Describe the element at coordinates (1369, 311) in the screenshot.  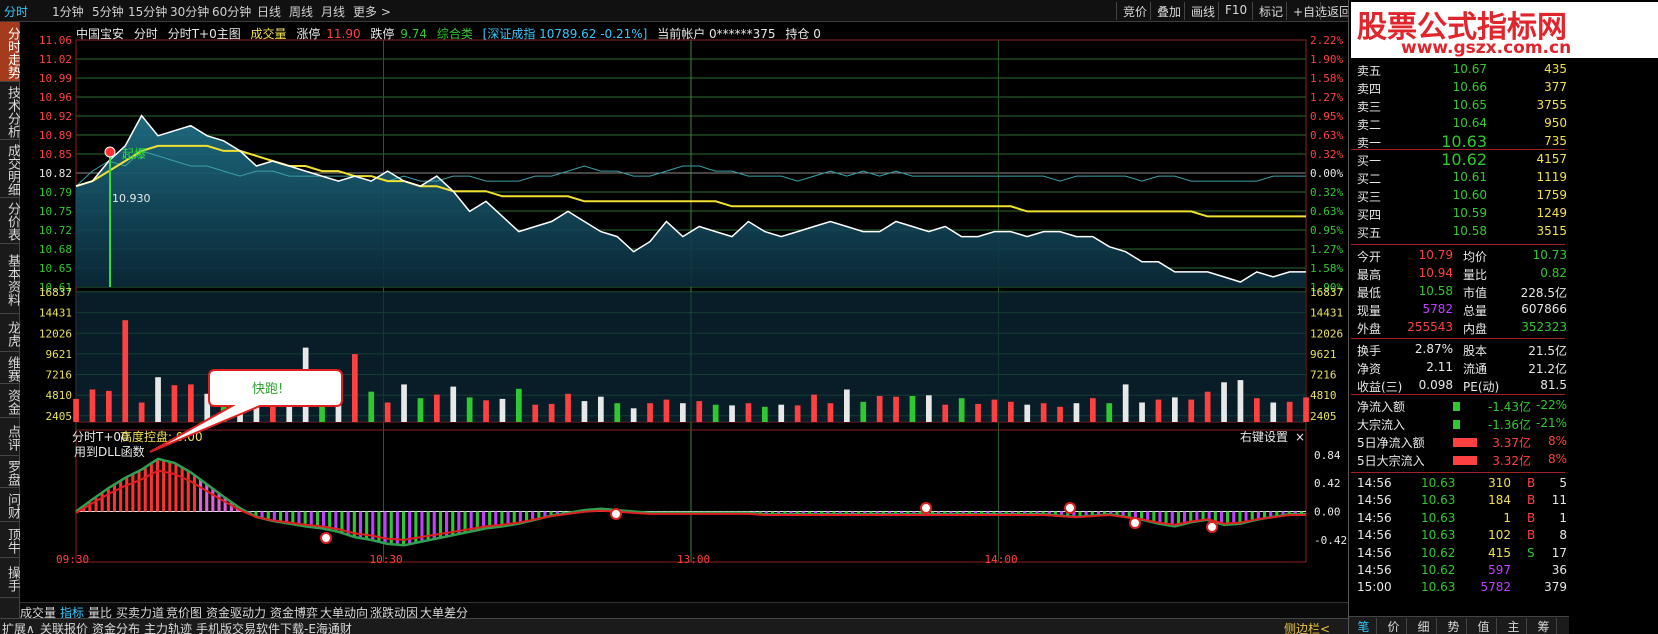
I see `stat-key: 现量` at that location.